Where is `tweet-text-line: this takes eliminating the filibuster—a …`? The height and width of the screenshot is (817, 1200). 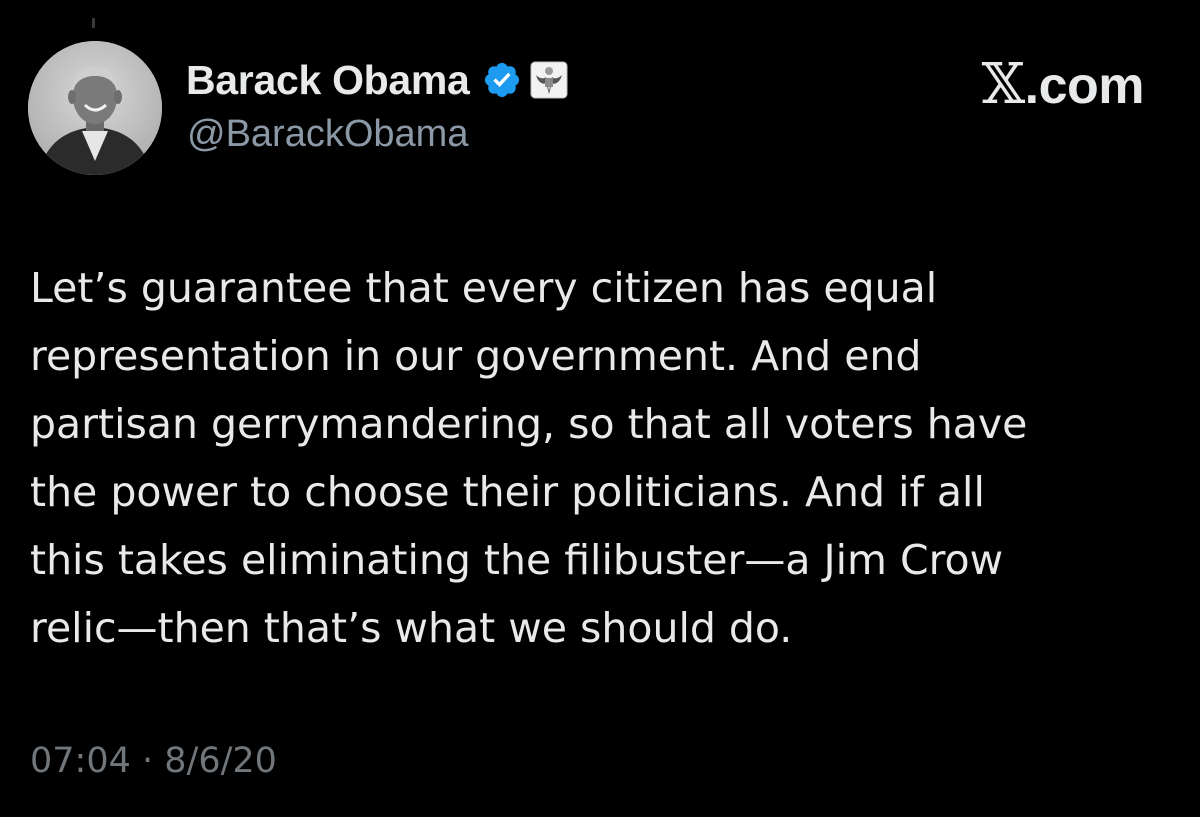
tweet-text-line: this takes eliminating the filibuster—a … is located at coordinates (517, 560).